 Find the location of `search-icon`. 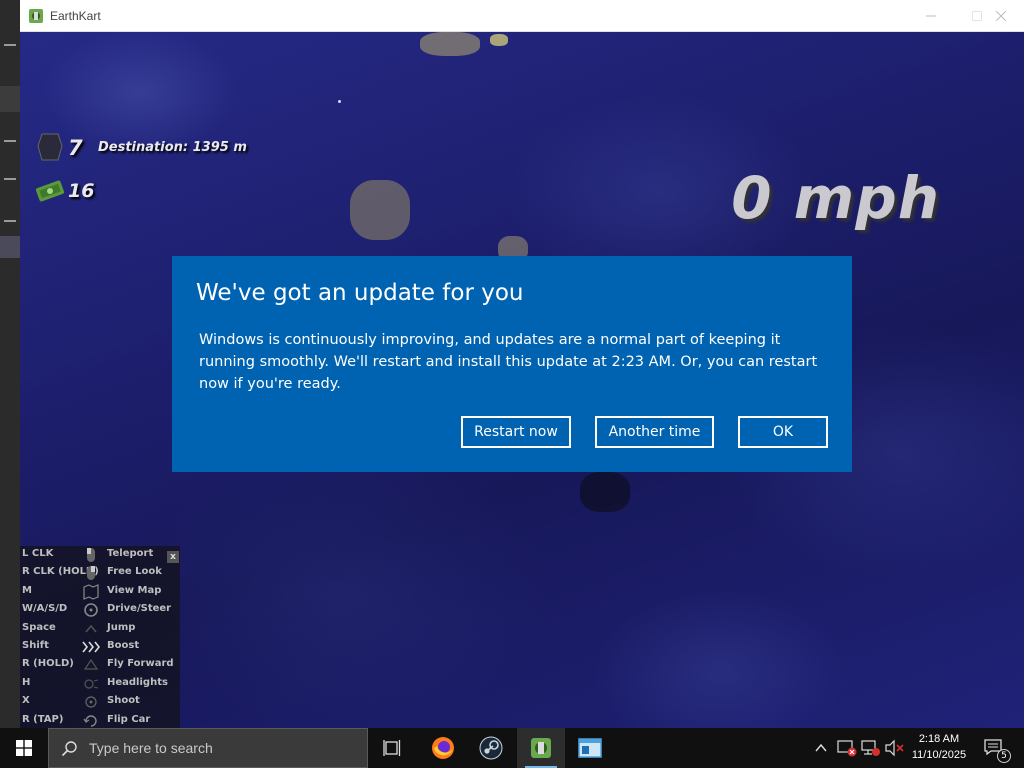

search-icon is located at coordinates (69, 749).